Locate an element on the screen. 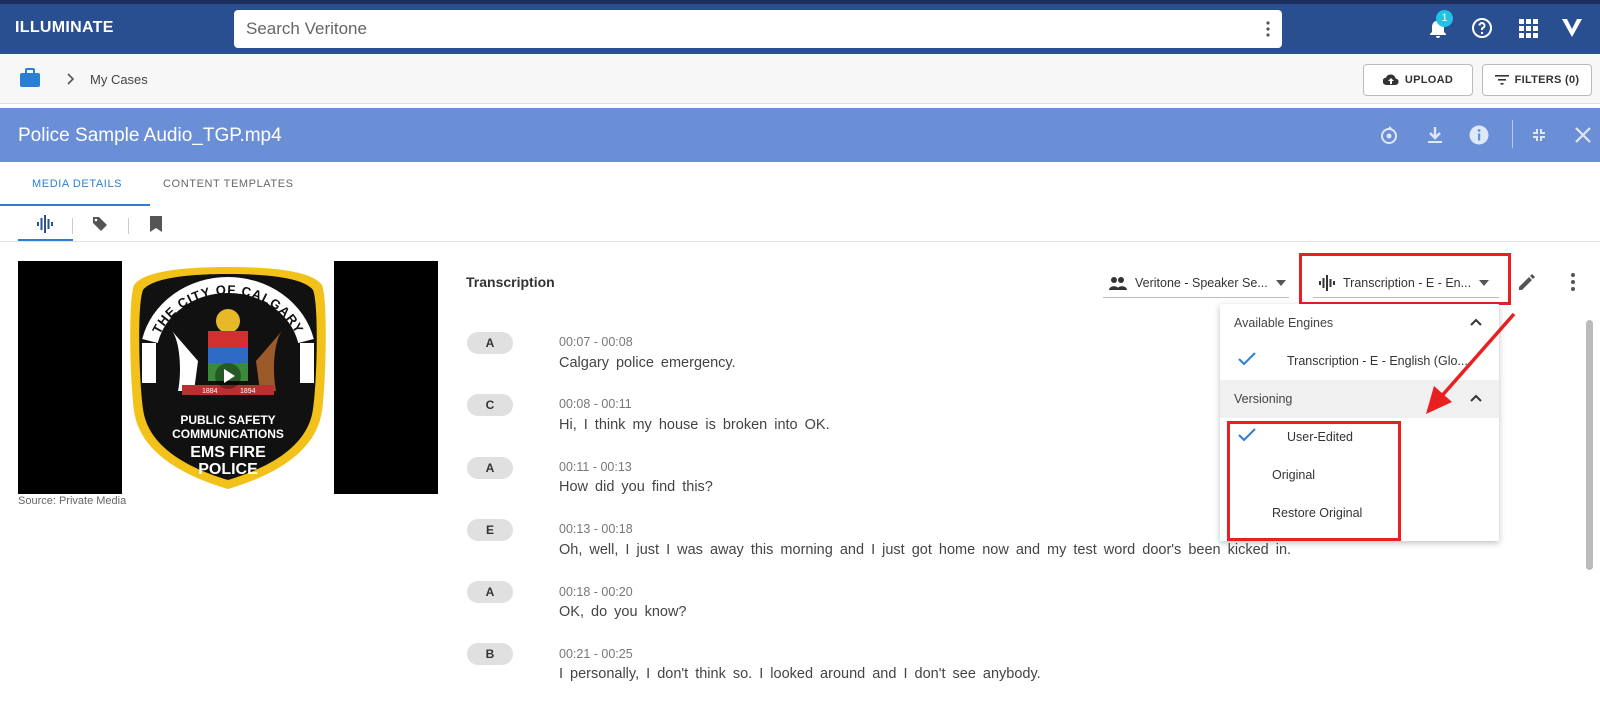 This screenshot has height=705, width=1600. top-bar: ILLUMINATE 1 is located at coordinates (800, 27).